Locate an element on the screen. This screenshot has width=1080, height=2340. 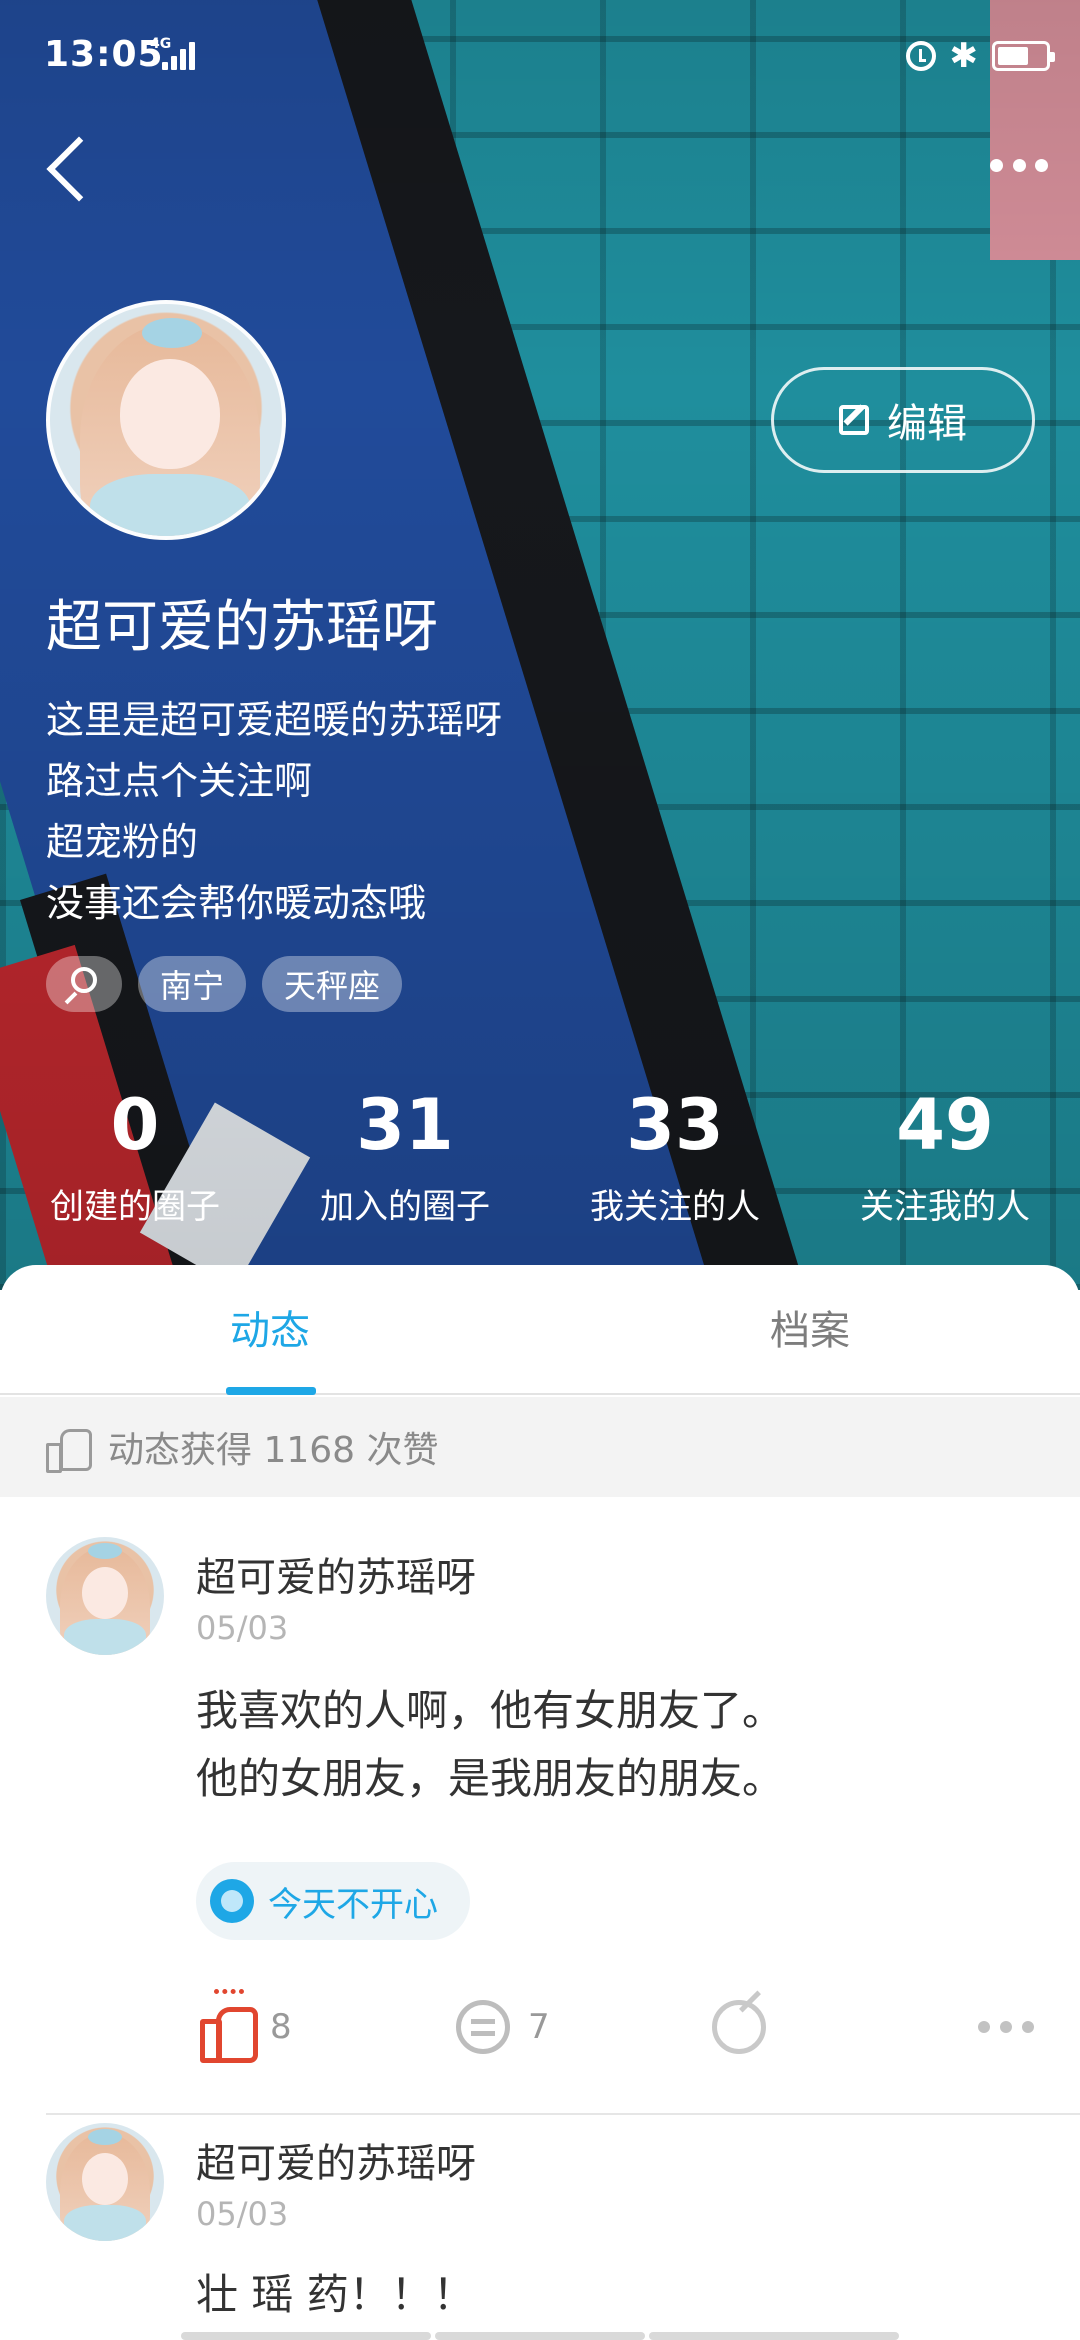
bio-line: 没事还会帮你暖动态哦 is located at coordinates (236, 903).